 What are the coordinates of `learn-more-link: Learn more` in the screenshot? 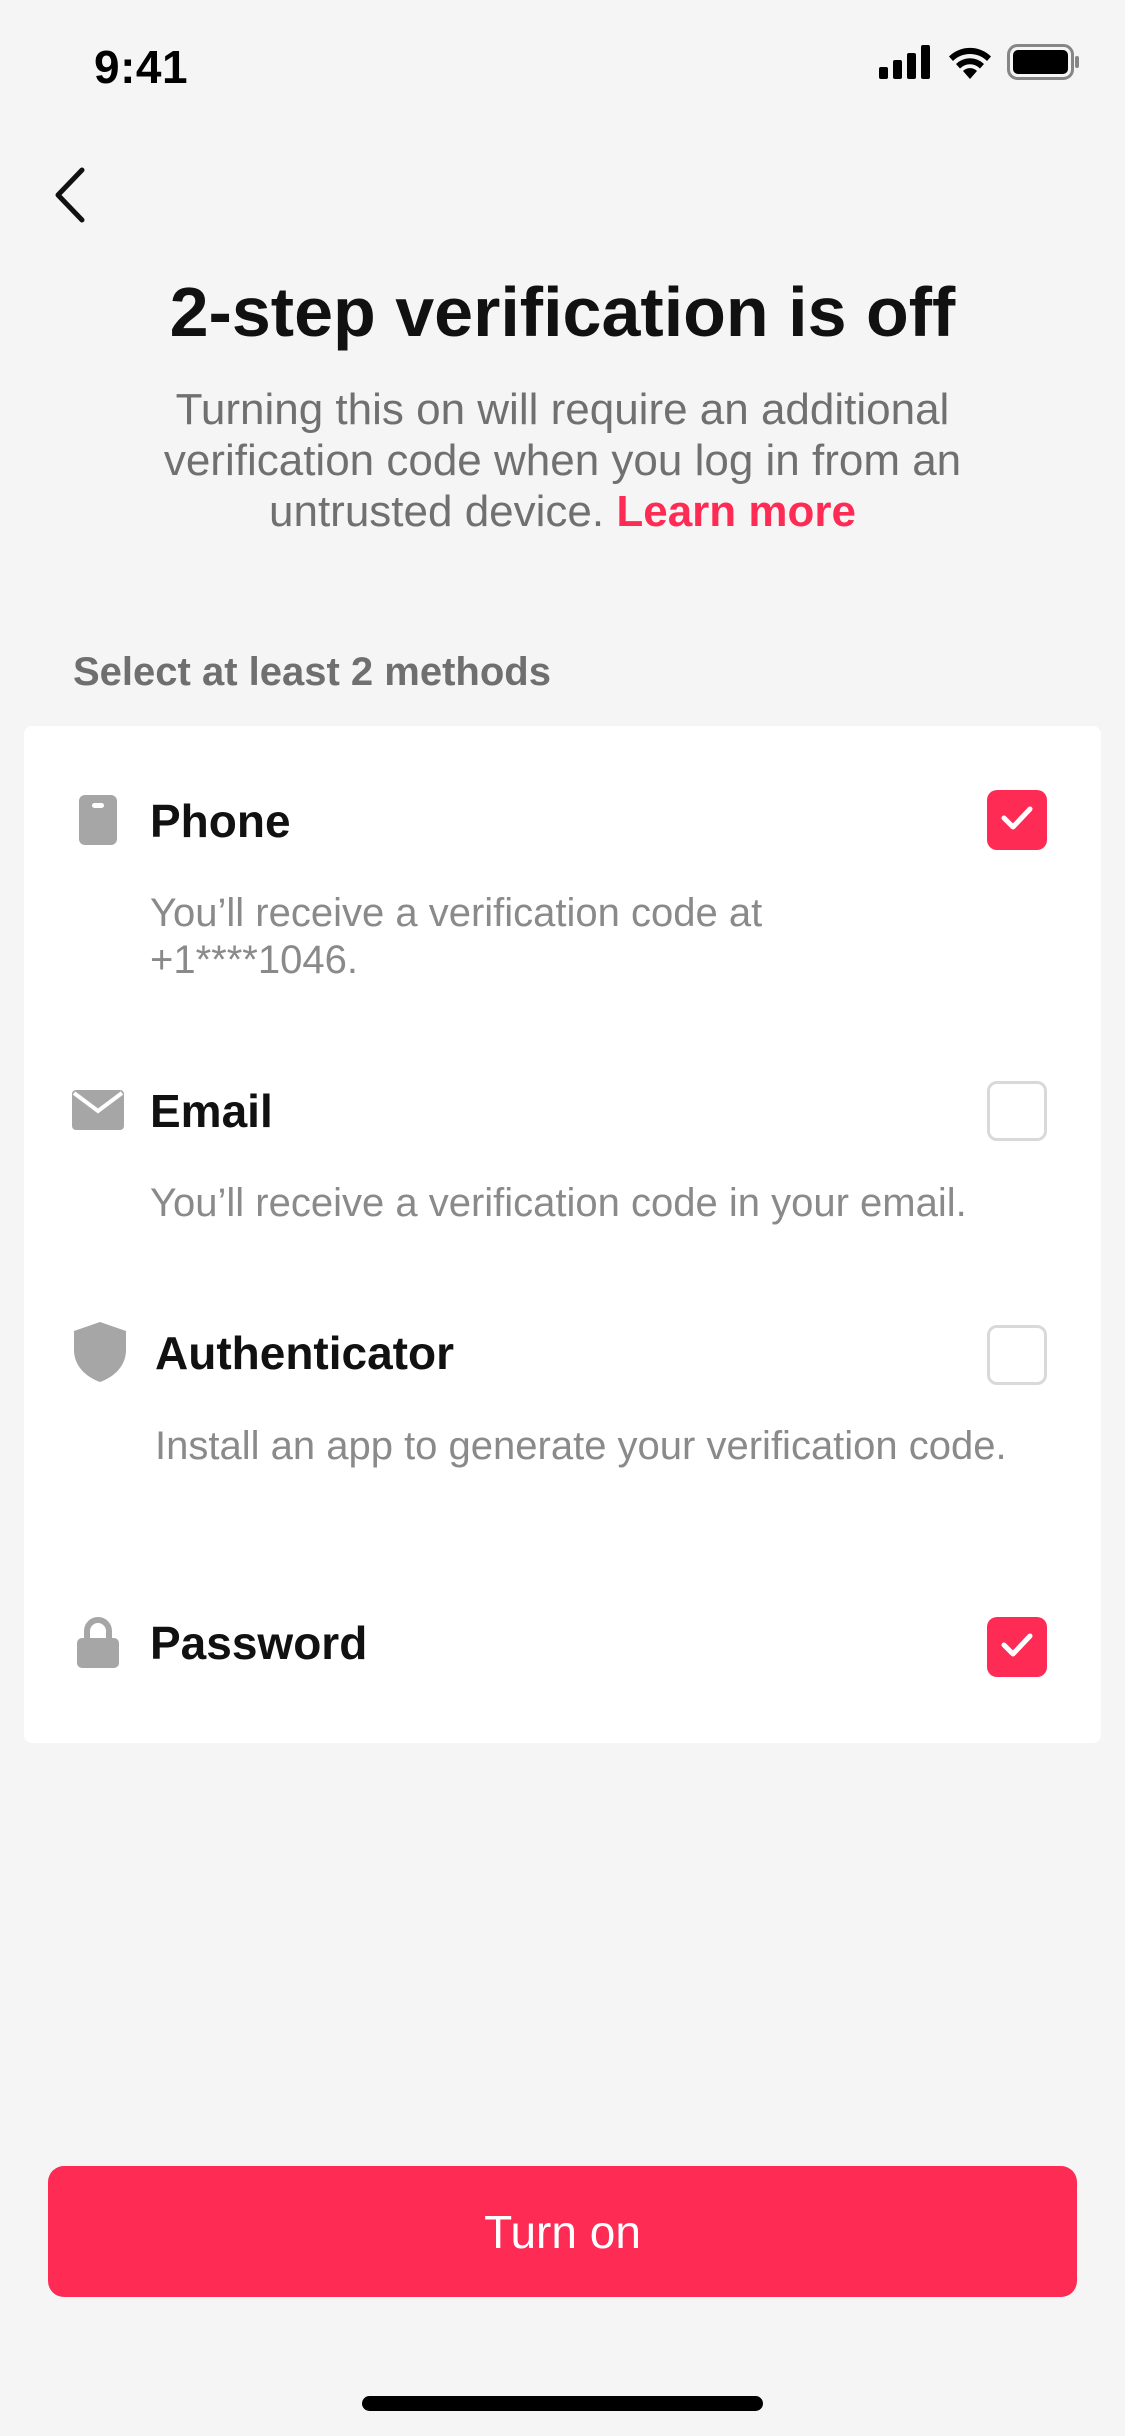 It's located at (736, 511).